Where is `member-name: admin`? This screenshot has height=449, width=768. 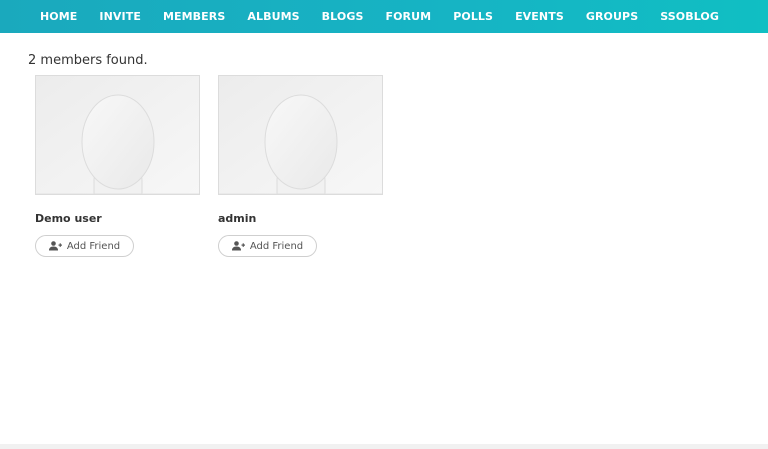 member-name: admin is located at coordinates (300, 219).